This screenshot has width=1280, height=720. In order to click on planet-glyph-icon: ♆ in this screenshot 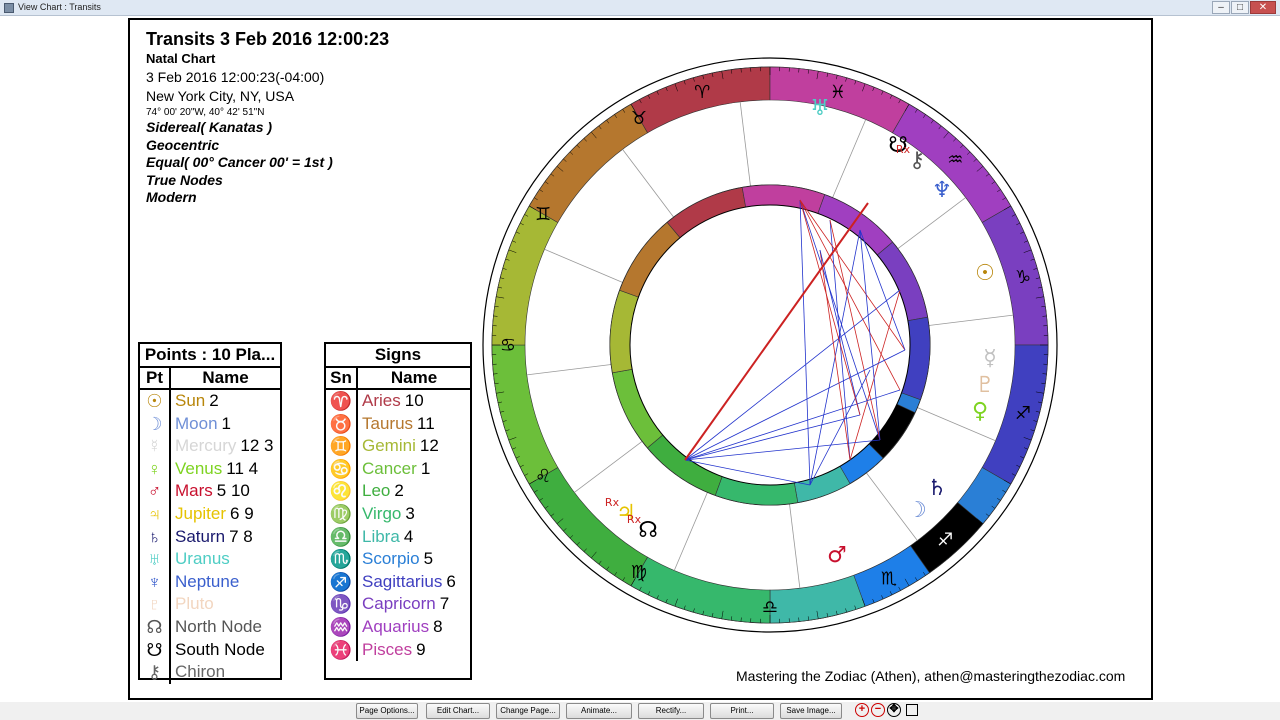, I will do `click(942, 190)`.